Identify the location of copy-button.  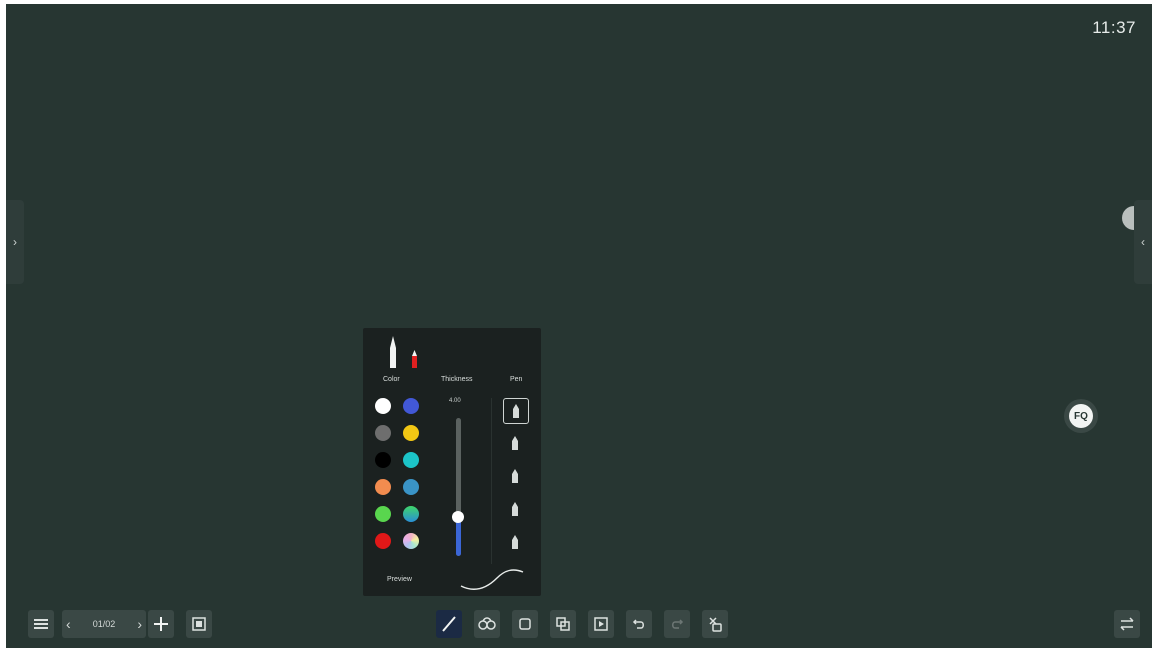
(563, 624).